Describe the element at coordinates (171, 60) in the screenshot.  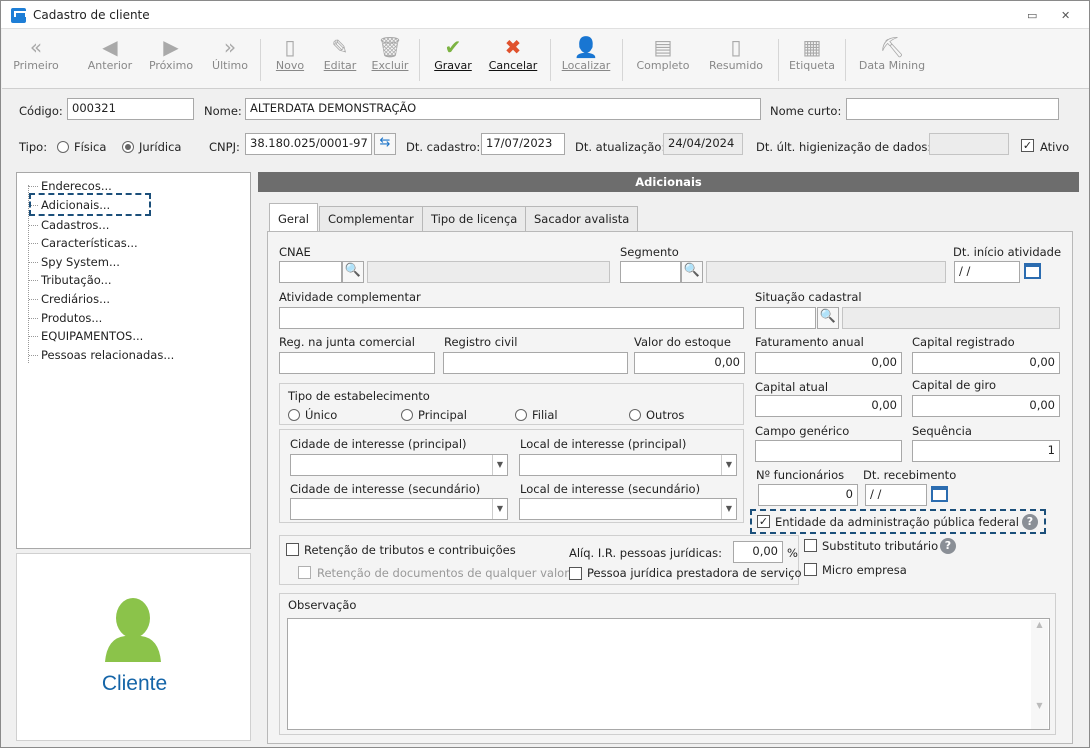
I see `next-button: ▶ Próximo` at that location.